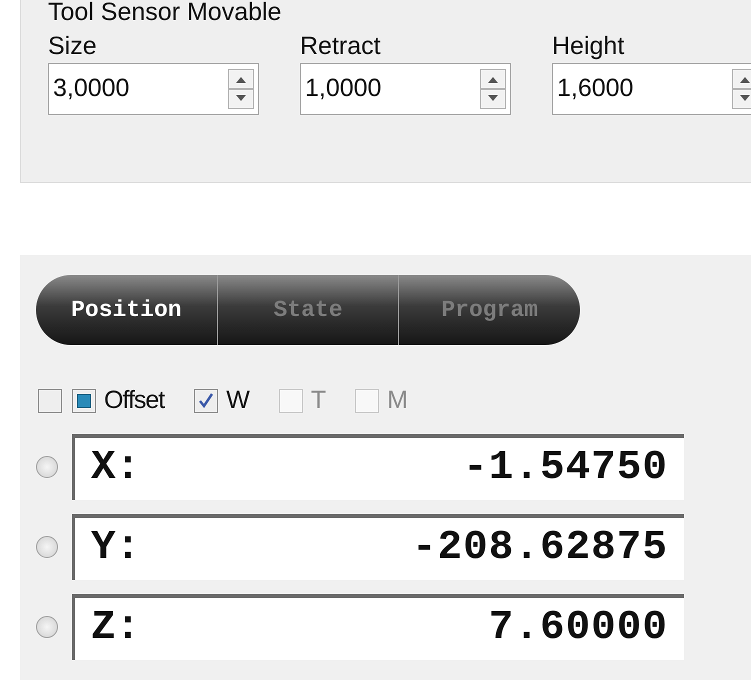 This screenshot has width=751, height=680. I want to click on field-label: Height, so click(589, 46).